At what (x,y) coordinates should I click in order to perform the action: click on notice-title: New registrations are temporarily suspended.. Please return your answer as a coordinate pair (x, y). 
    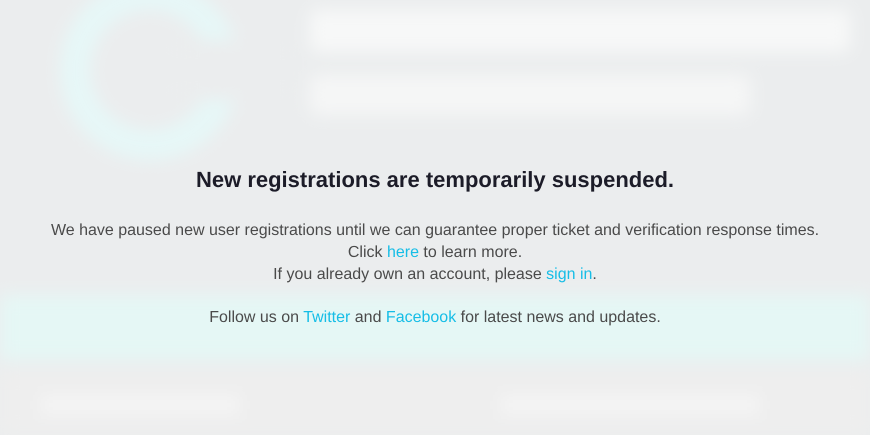
    Looking at the image, I should click on (435, 180).